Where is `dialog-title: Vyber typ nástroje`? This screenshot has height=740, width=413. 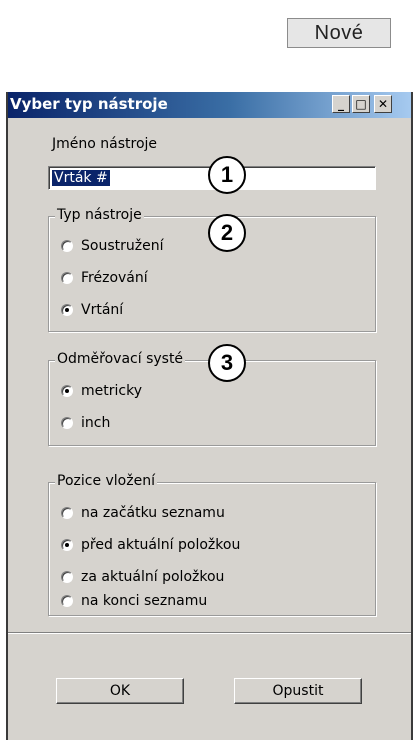 dialog-title: Vyber typ nástroje is located at coordinates (89, 104).